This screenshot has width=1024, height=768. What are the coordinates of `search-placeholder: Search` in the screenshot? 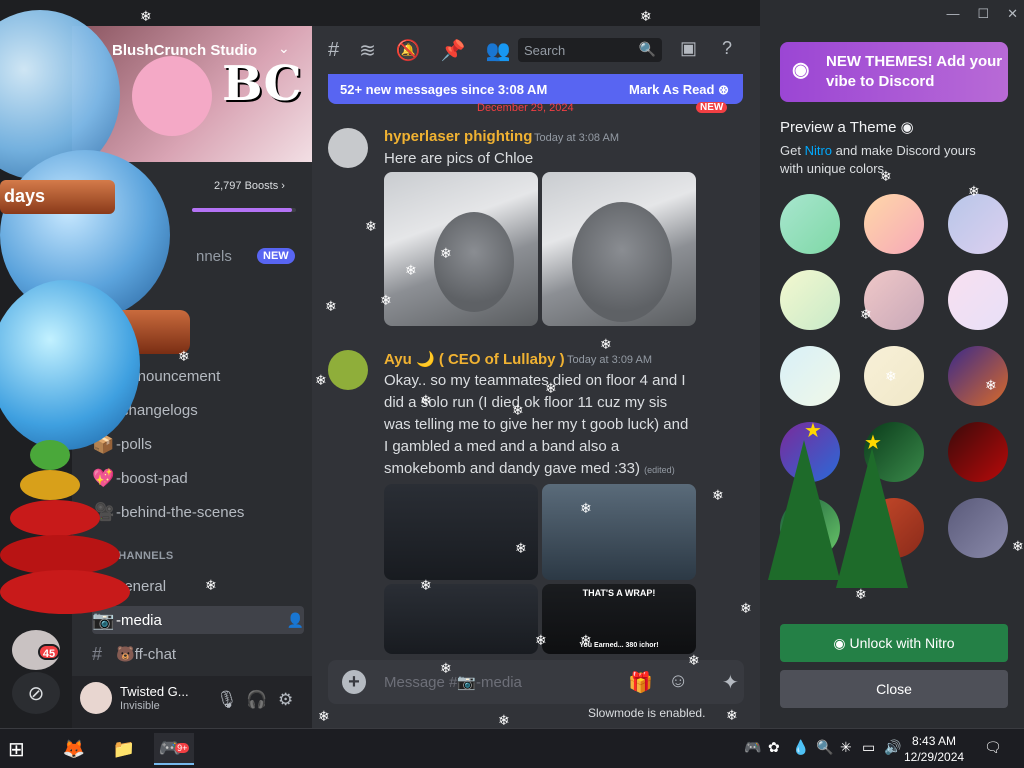 It's located at (545, 50).